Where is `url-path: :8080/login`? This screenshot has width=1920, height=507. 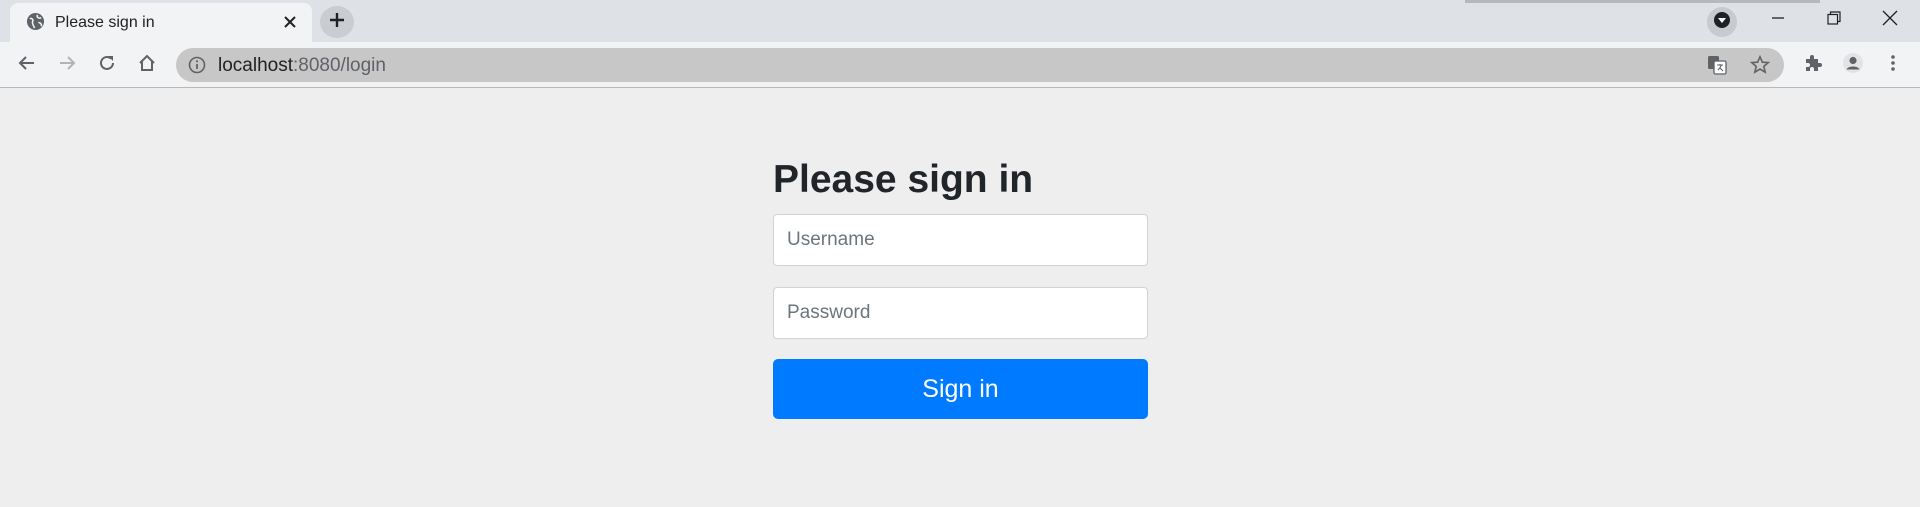 url-path: :8080/login is located at coordinates (339, 65).